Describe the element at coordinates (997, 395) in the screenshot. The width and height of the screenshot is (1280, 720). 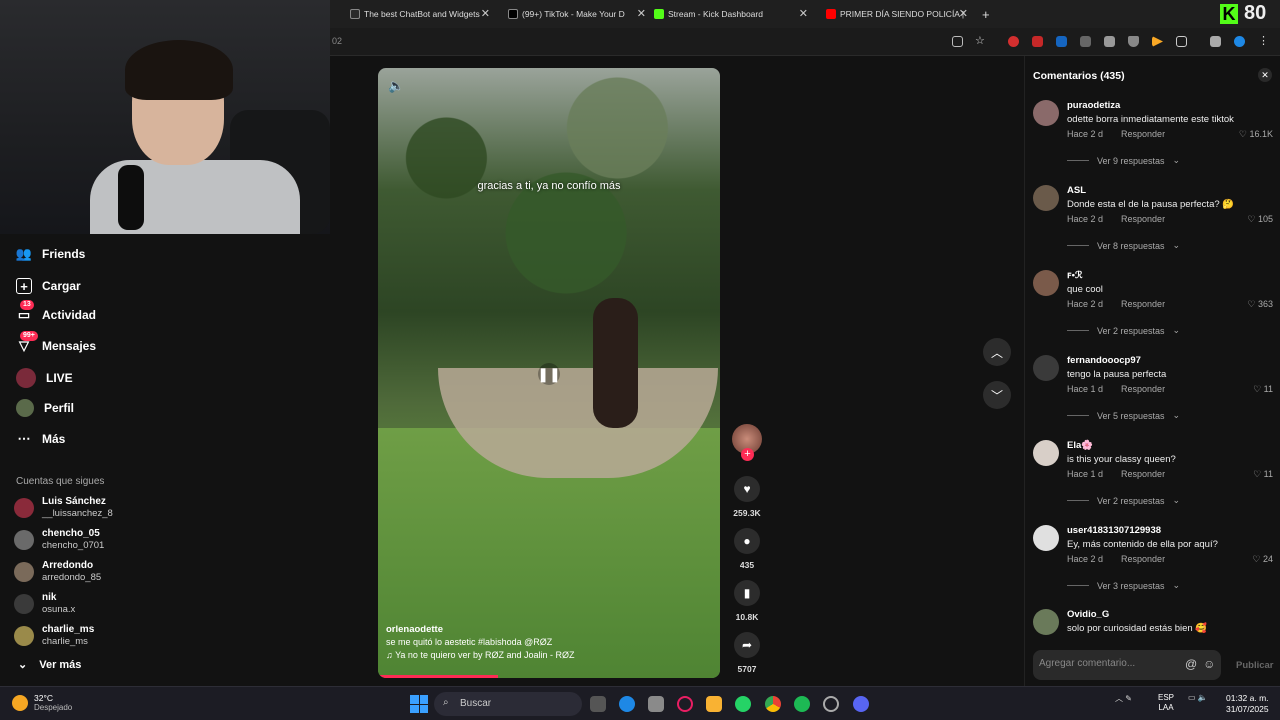
I see `next-video-button: ﹀` at that location.